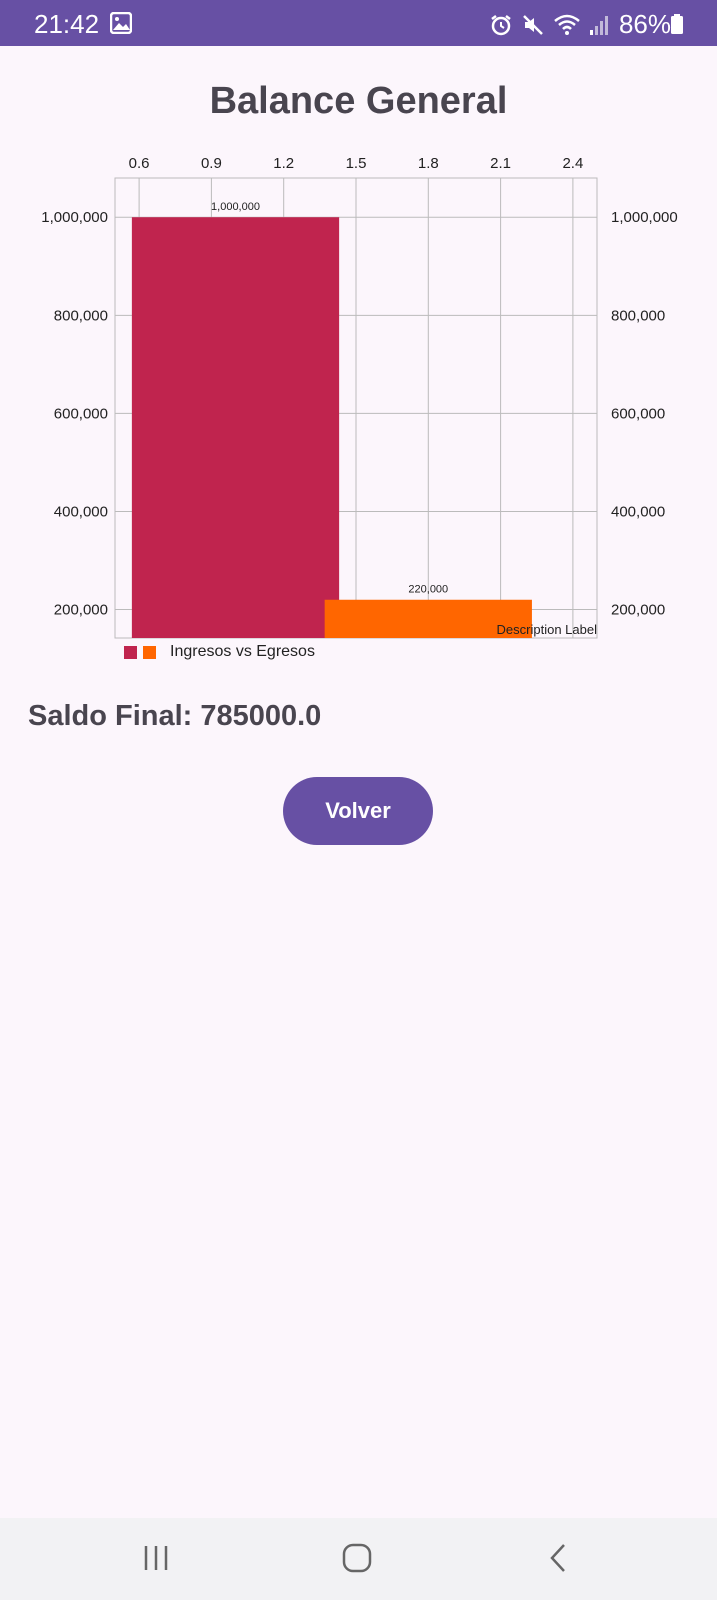 The image size is (717, 1600). What do you see at coordinates (139, 163) in the screenshot?
I see `x-tick-label: 0.6` at bounding box center [139, 163].